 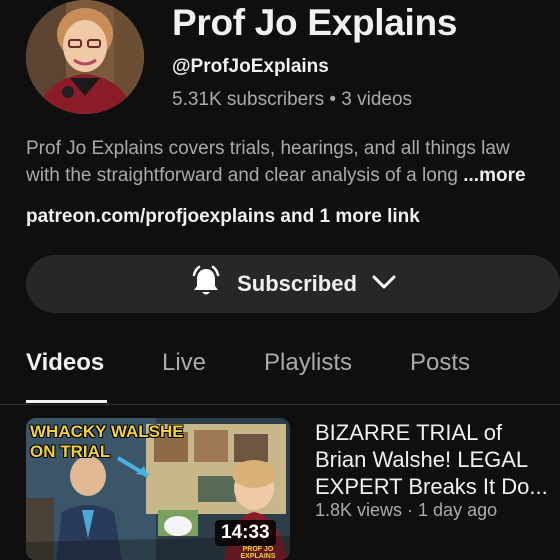 What do you see at coordinates (184, 363) in the screenshot?
I see `tab-live: Live` at bounding box center [184, 363].